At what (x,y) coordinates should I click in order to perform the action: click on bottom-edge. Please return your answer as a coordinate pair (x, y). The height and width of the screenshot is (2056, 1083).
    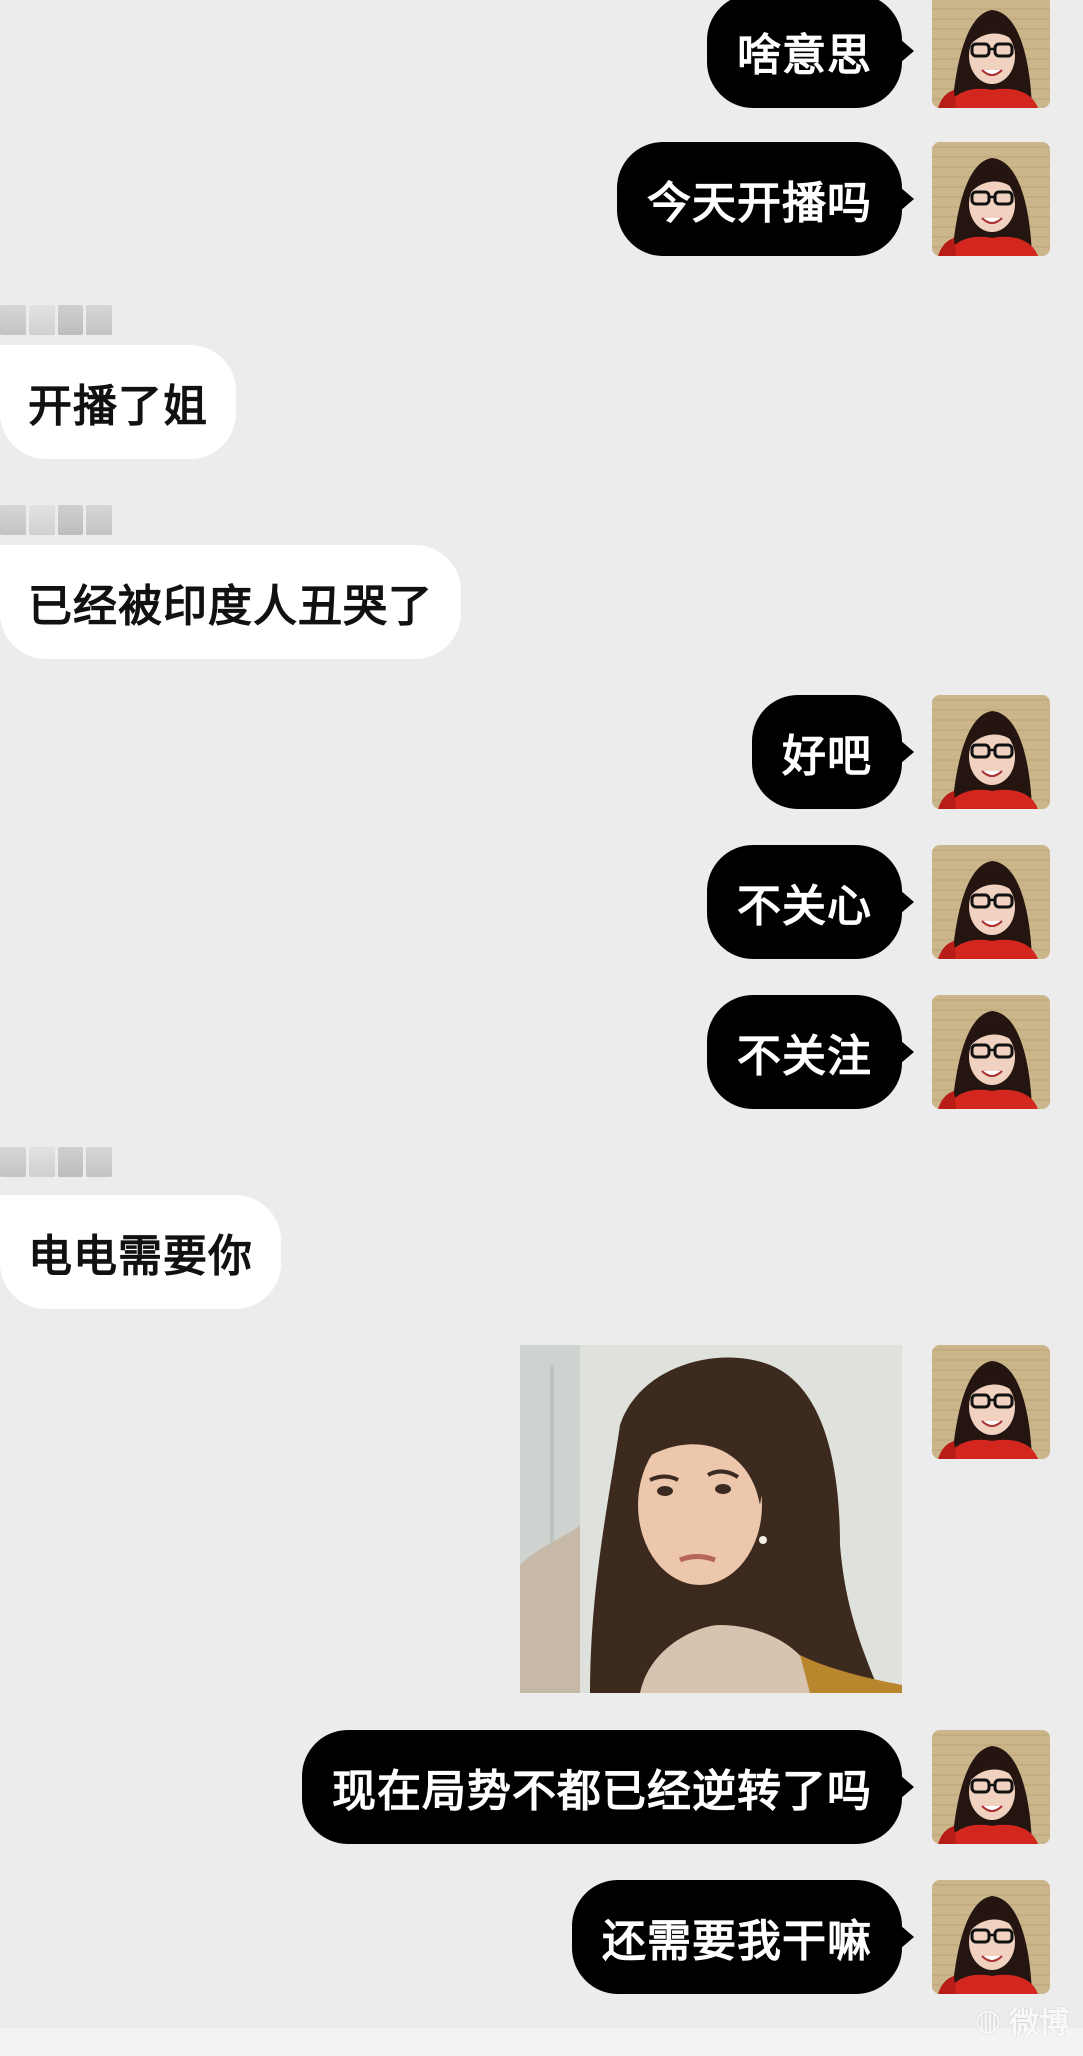
    Looking at the image, I should click on (541, 2042).